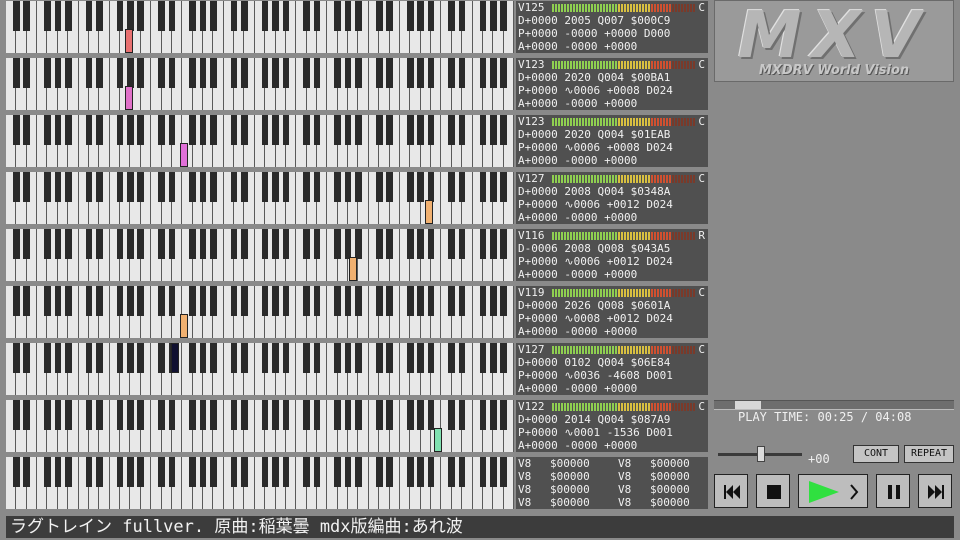 This screenshot has width=960, height=540. I want to click on repeat-button: REPEAT, so click(929, 454).